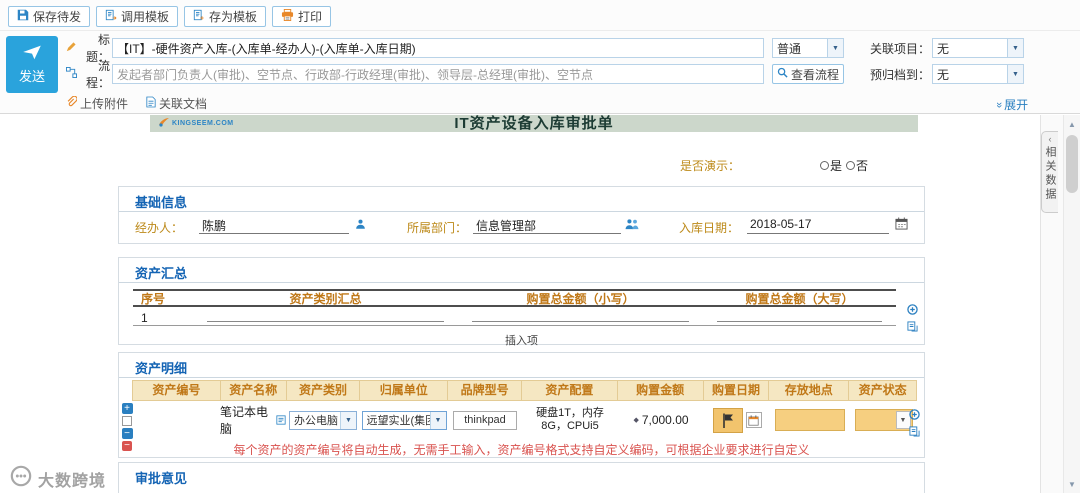 This screenshot has height=493, width=1080. I want to click on scroll-down-button: ▼, so click(1072, 484).